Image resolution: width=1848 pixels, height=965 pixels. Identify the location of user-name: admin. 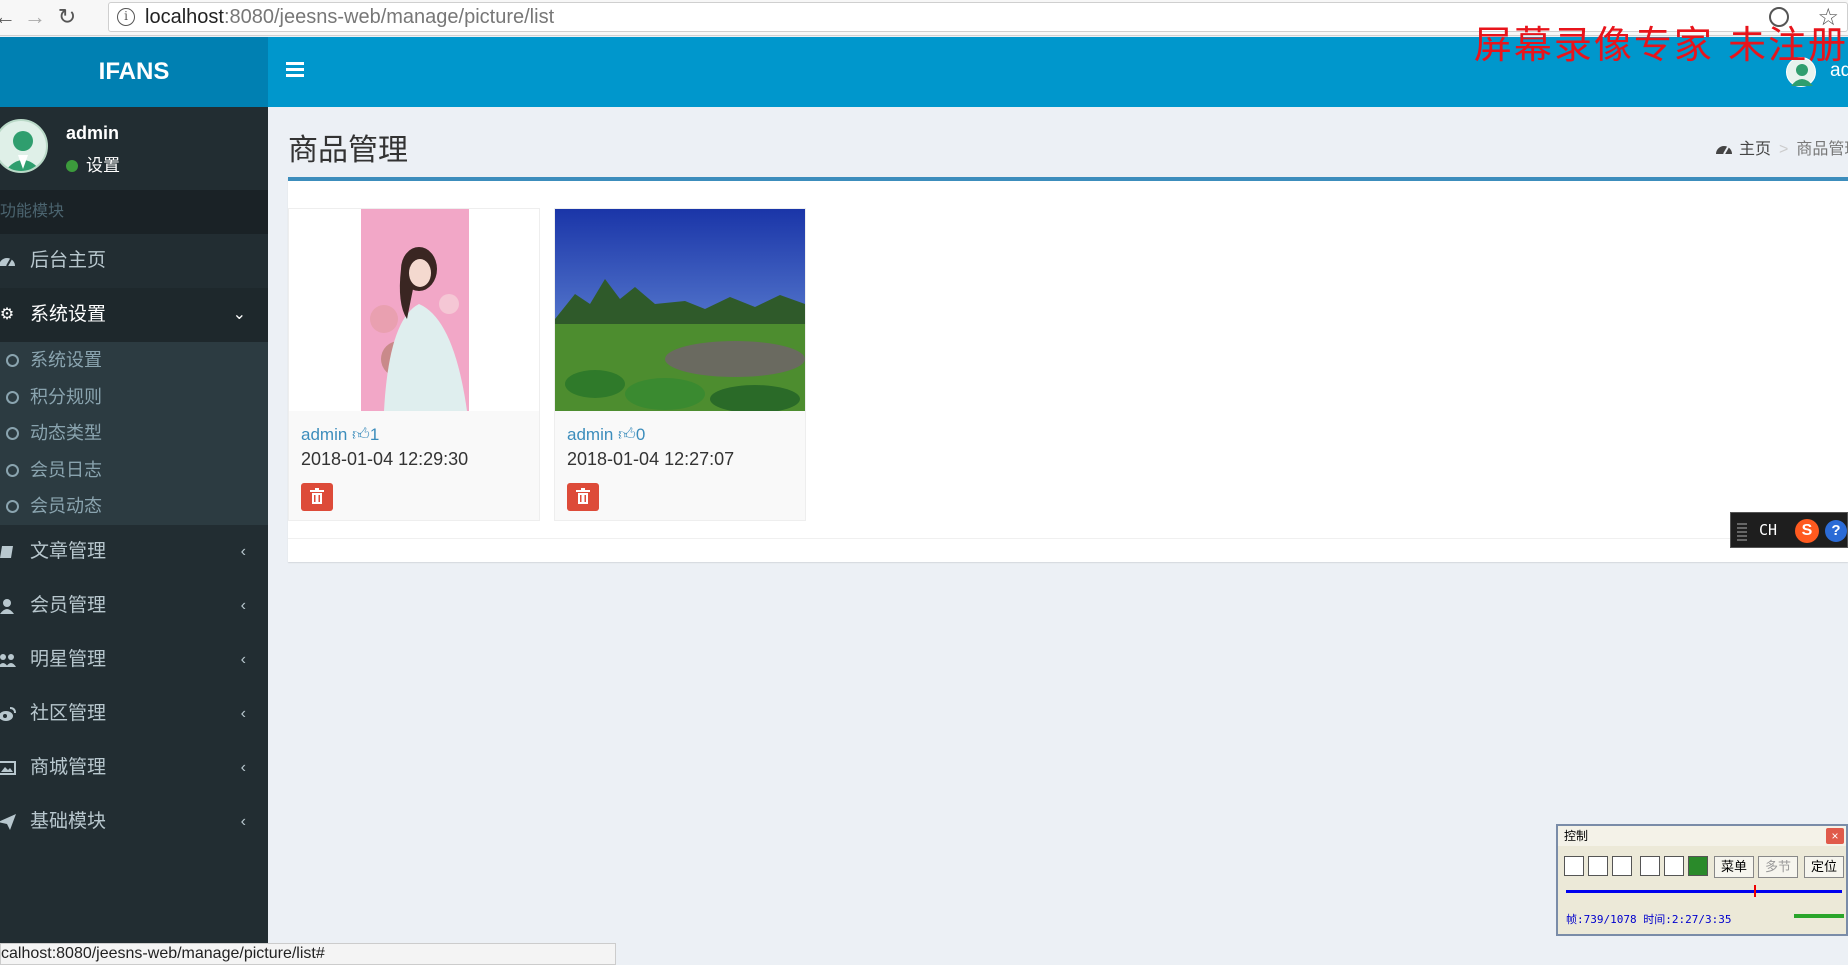
(93, 133).